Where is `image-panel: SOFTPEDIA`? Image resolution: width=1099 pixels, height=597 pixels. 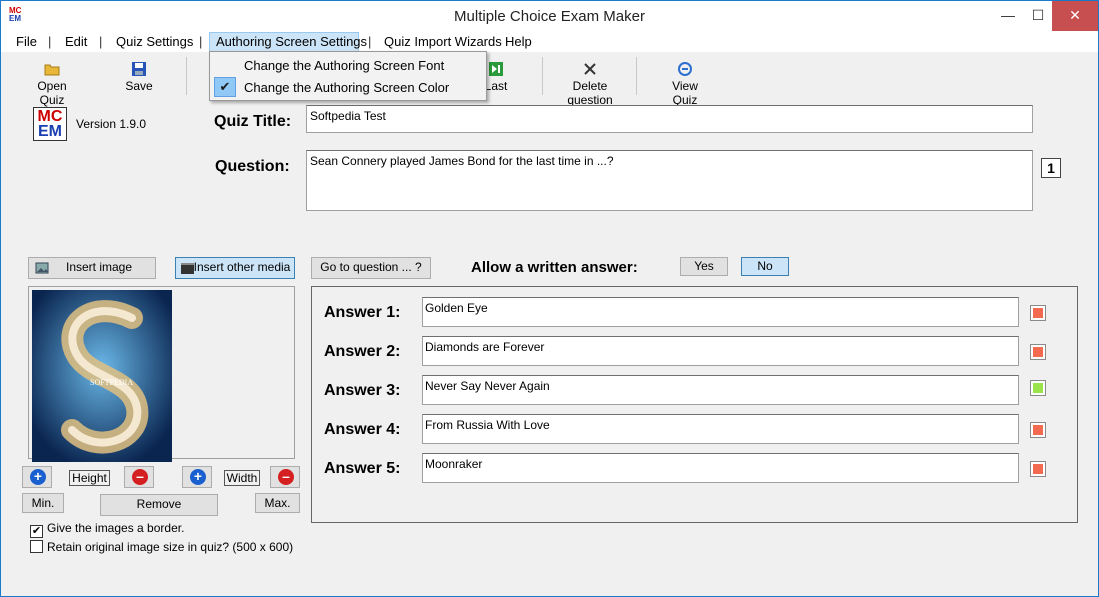 image-panel: SOFTPEDIA is located at coordinates (161, 374).